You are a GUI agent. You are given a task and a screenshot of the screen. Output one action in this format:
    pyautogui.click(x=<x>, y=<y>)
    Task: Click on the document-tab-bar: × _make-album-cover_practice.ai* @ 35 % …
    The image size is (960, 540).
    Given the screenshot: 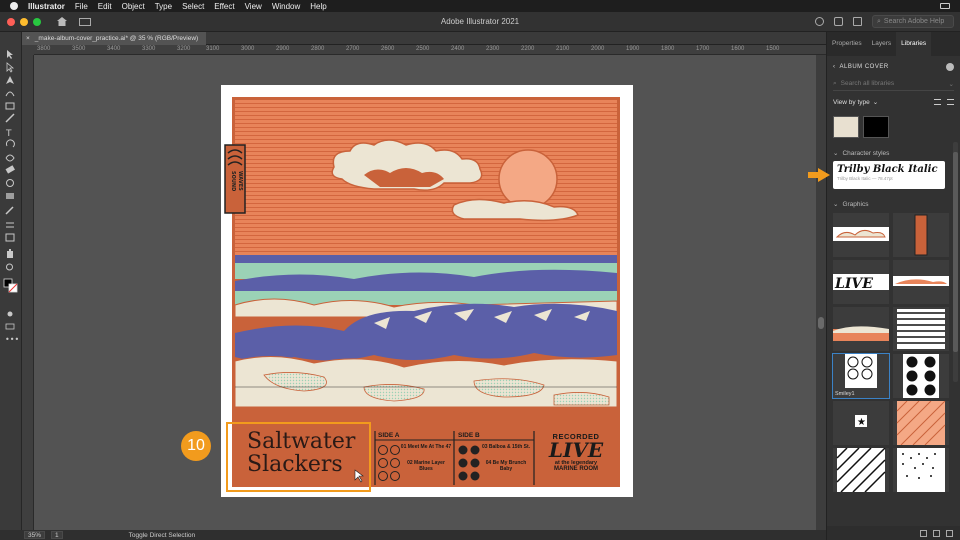 What is the action you would take?
    pyautogui.click(x=424, y=38)
    